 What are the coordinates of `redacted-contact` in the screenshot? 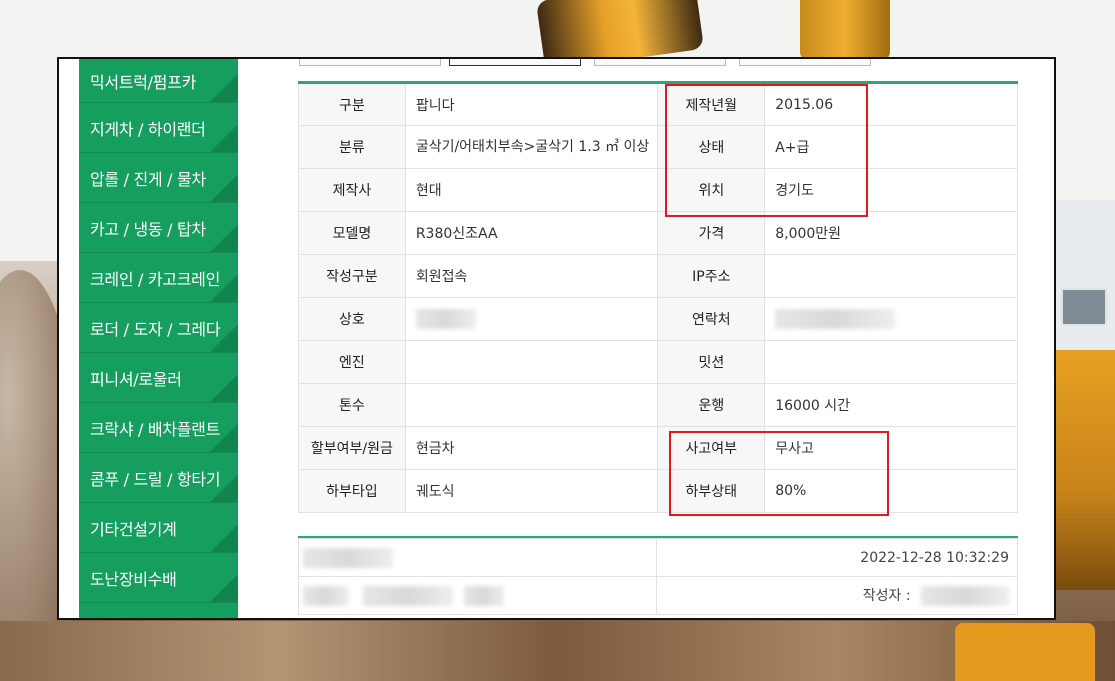 It's located at (835, 319).